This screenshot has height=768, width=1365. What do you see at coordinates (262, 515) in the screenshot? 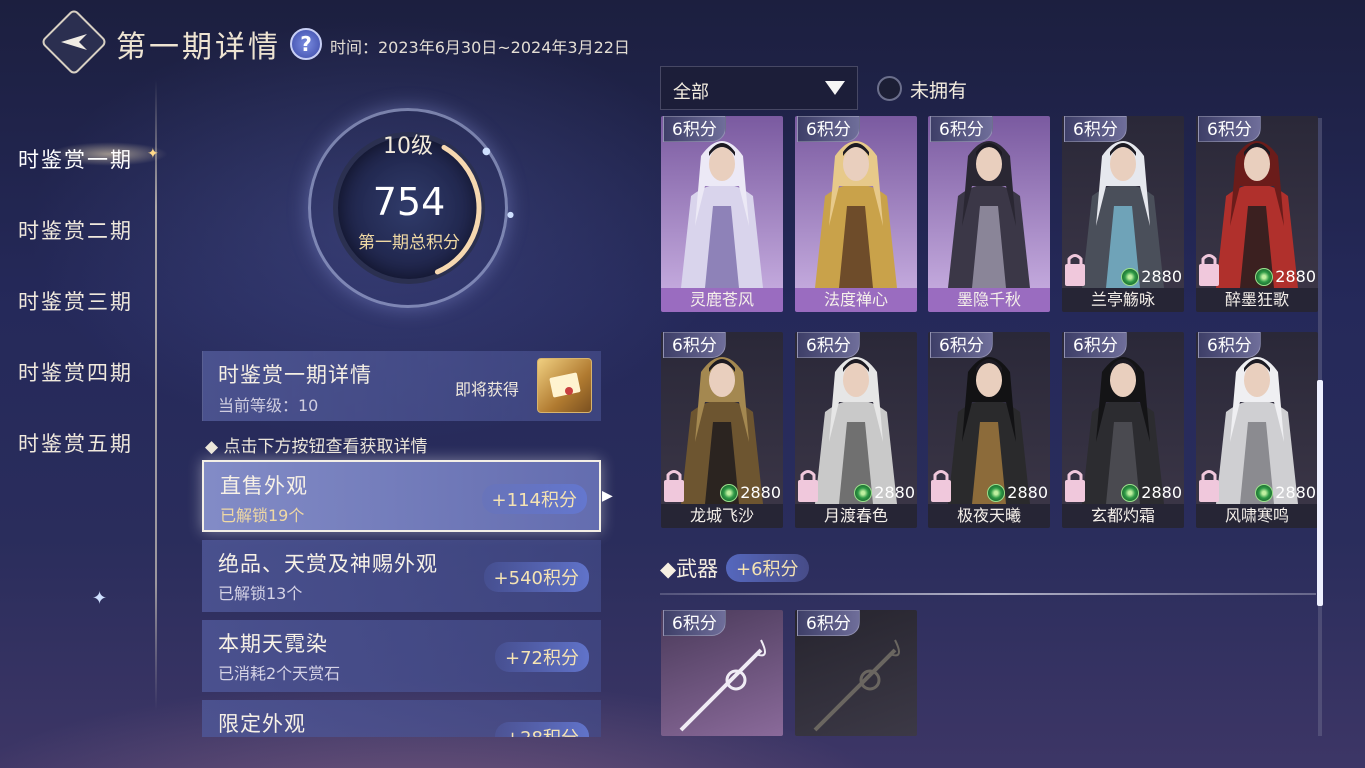
I see `category-subtitle: 已解锁19个` at bounding box center [262, 515].